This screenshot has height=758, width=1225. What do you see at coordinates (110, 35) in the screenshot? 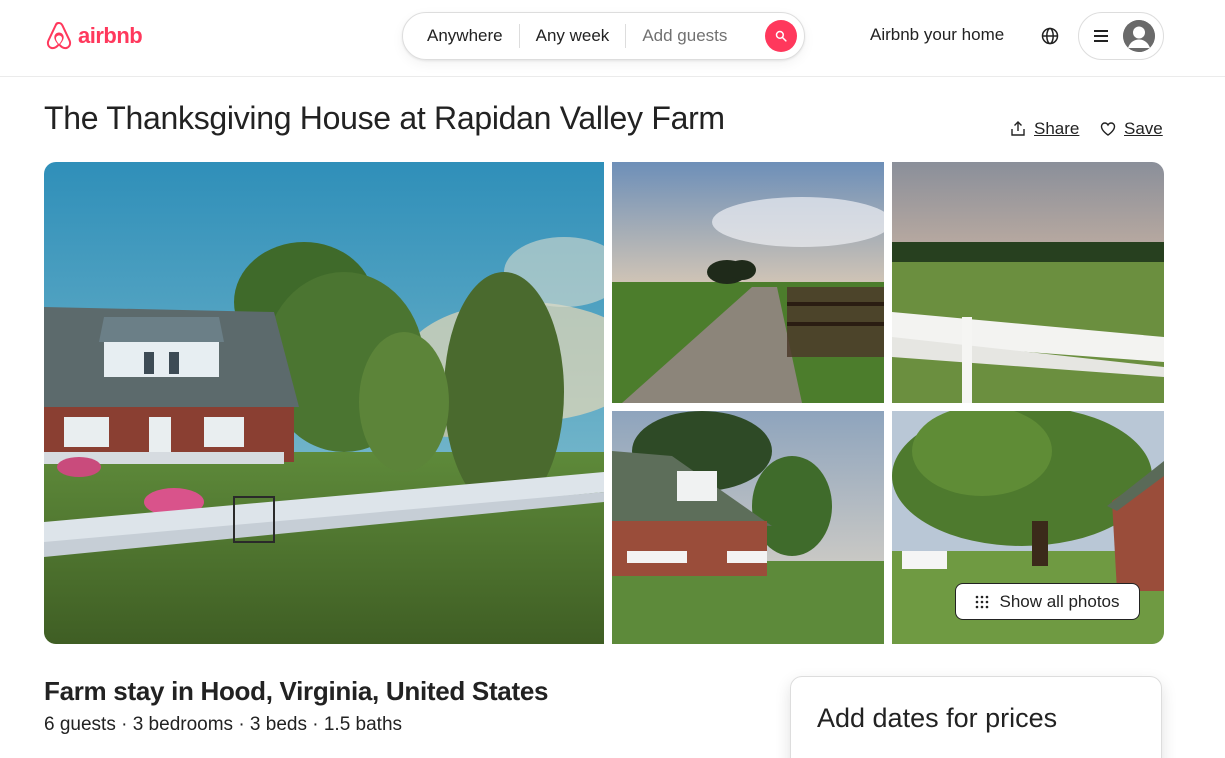
I see `logo-text: airbnb` at bounding box center [110, 35].